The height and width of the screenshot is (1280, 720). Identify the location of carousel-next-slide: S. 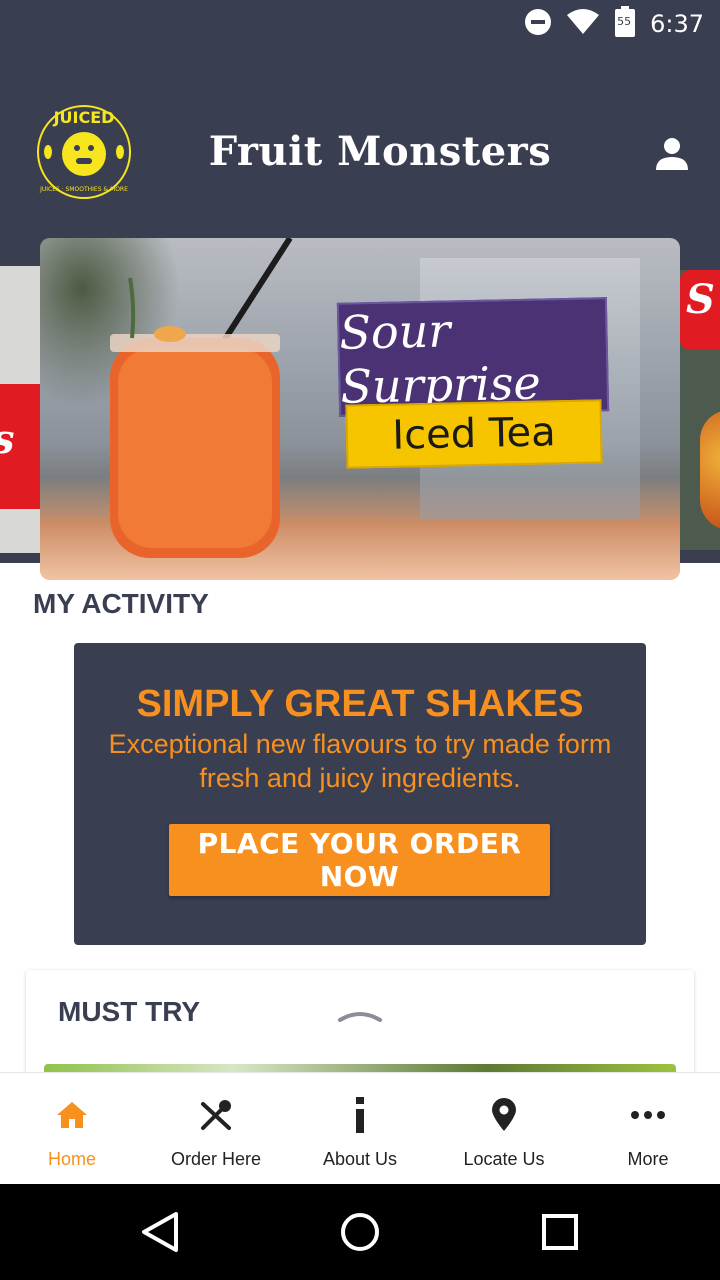
(700, 410).